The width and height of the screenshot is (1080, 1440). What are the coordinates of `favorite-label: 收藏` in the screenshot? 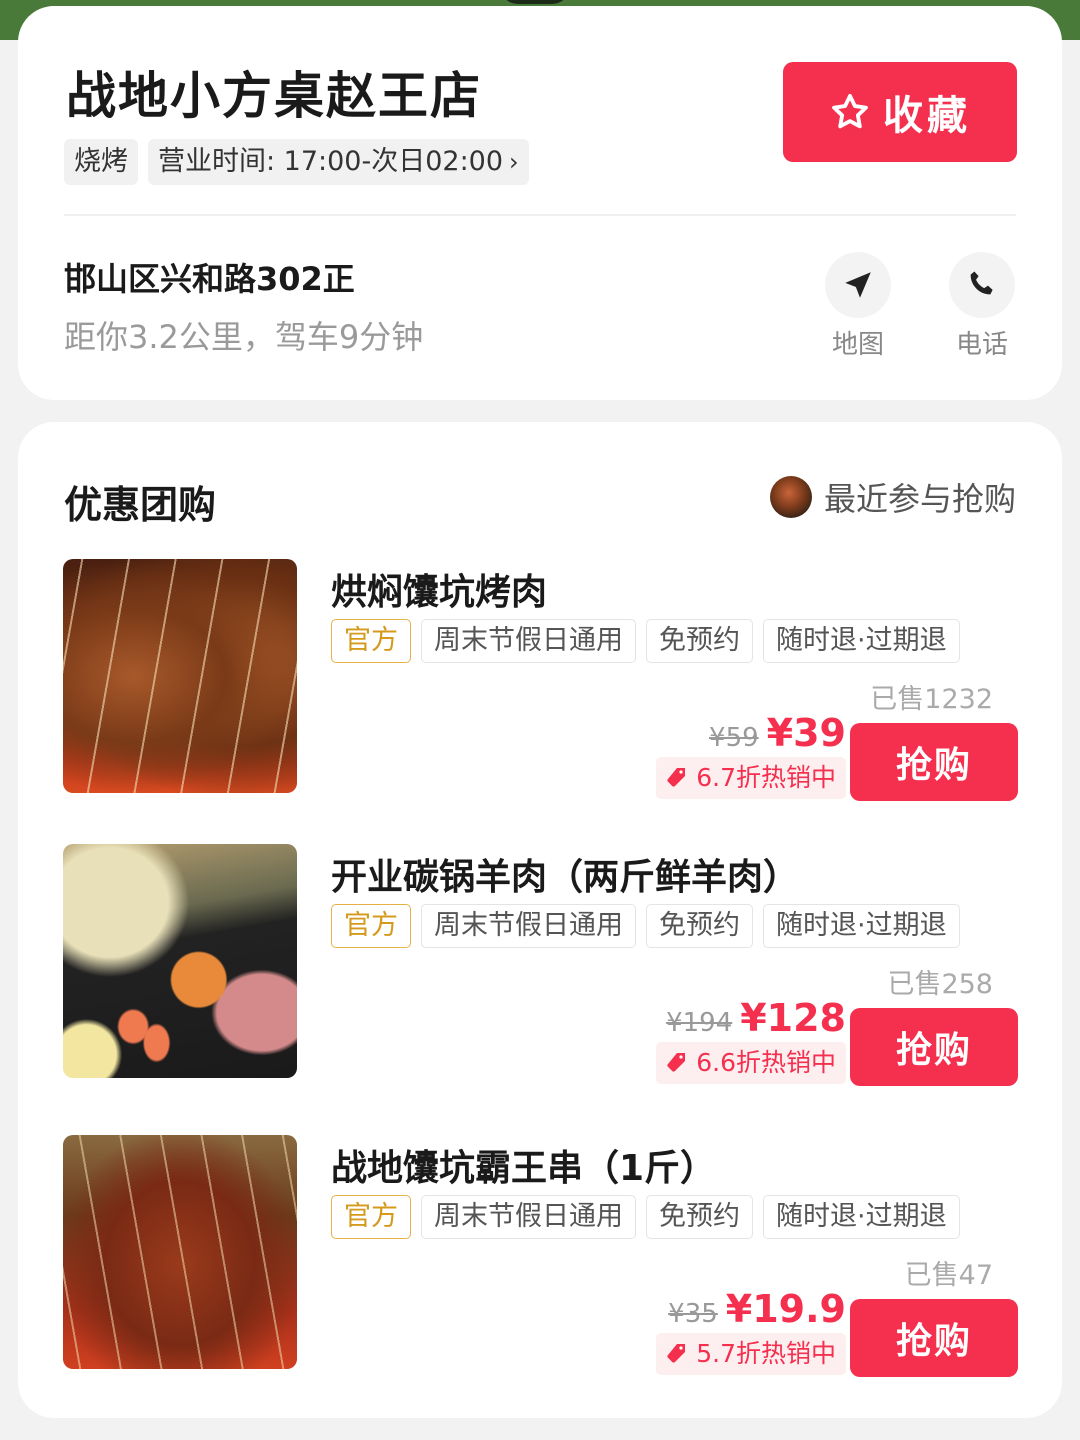 It's located at (927, 116).